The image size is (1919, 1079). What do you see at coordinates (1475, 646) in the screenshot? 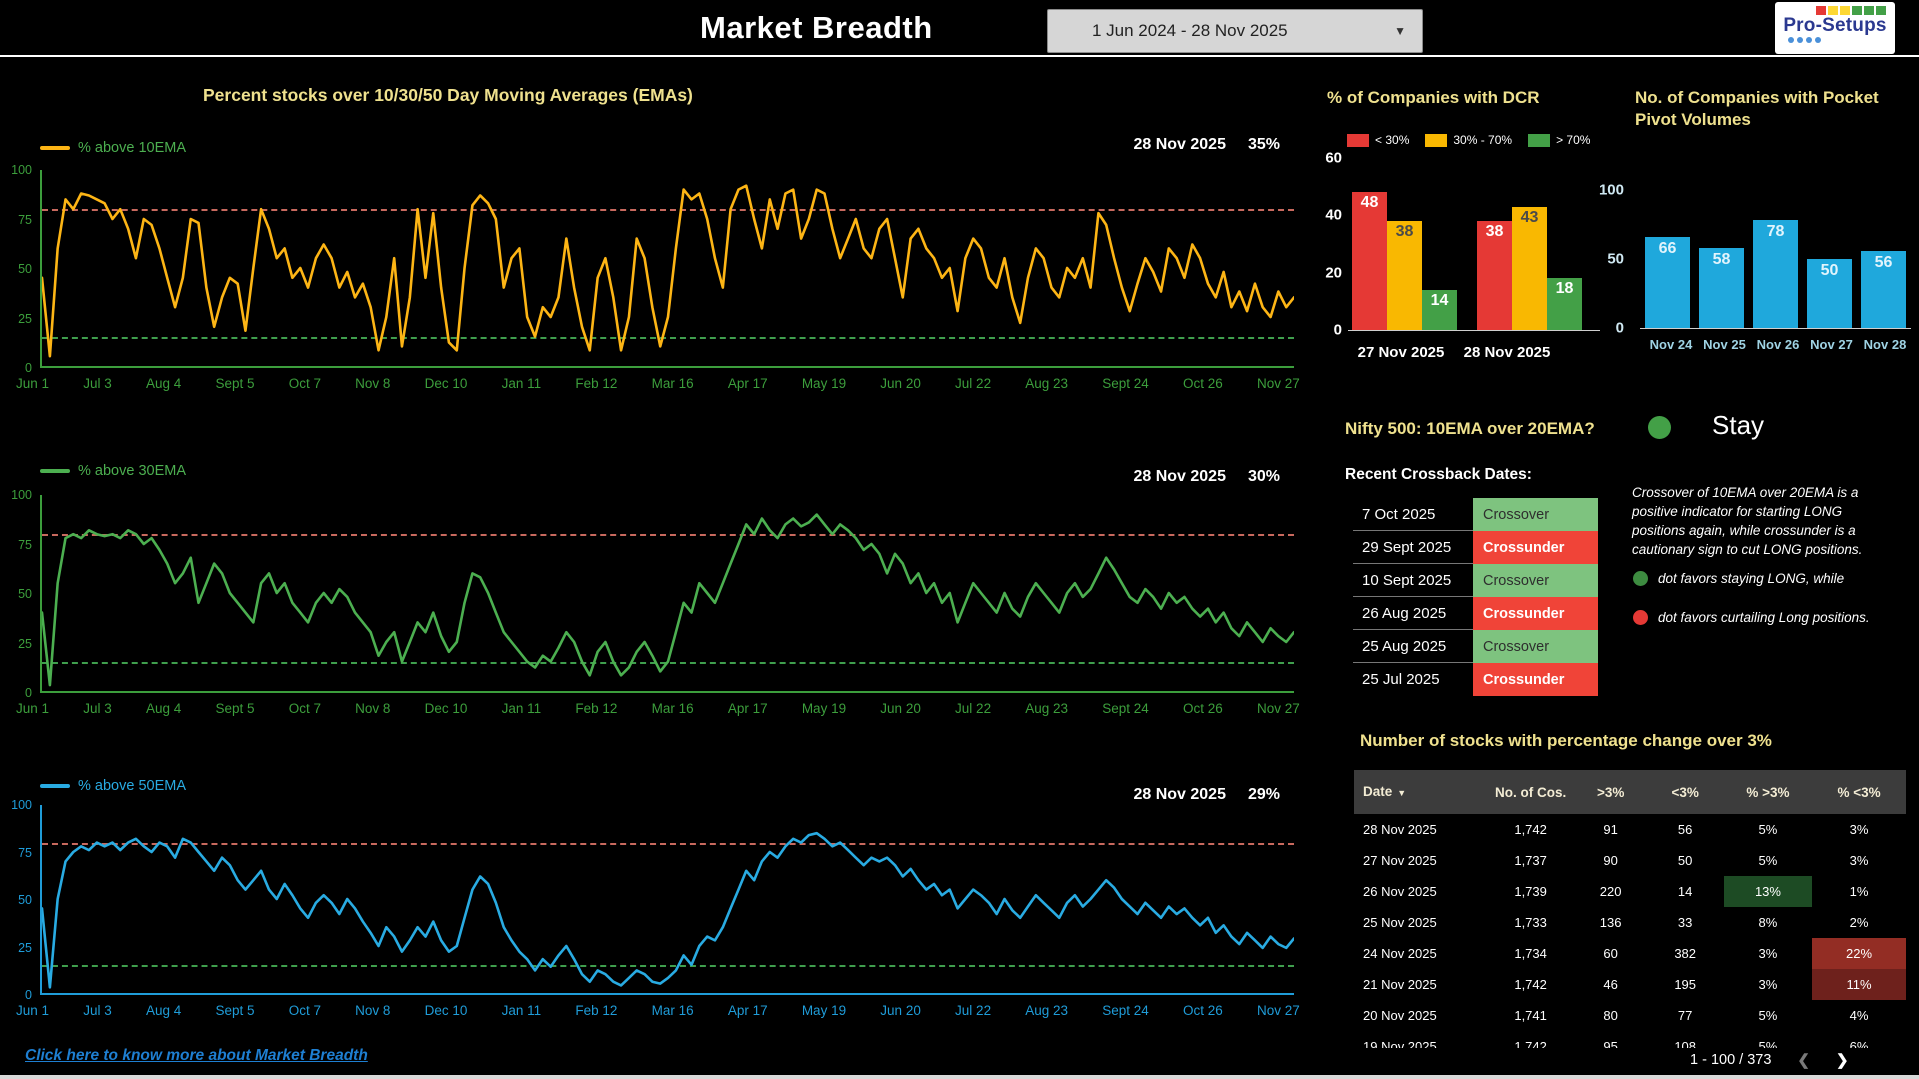
I see `table-row: 25 Aug 2025 Crossover` at bounding box center [1475, 646].